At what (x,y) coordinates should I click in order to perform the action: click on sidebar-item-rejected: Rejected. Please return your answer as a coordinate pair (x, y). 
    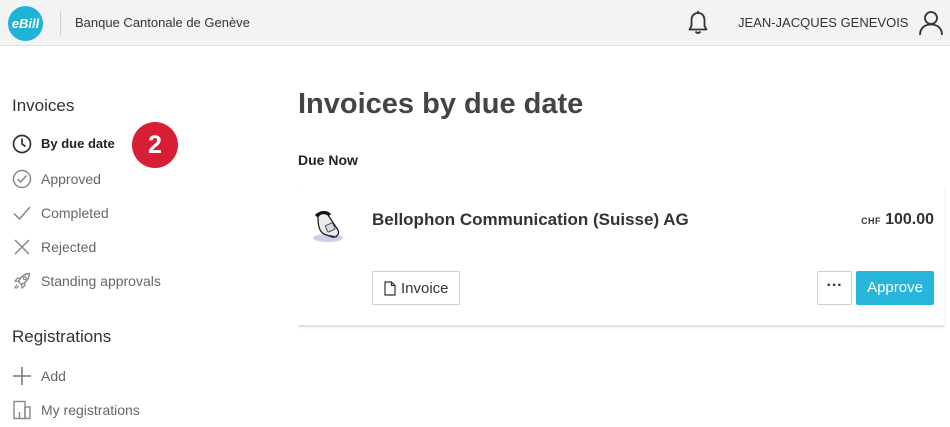
    Looking at the image, I should click on (132, 247).